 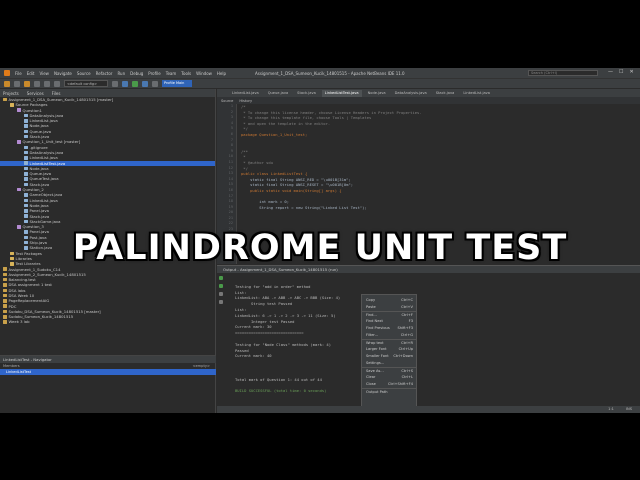 I want to click on context-menu-shortcut: Ctrl+Down, so click(x=403, y=356).